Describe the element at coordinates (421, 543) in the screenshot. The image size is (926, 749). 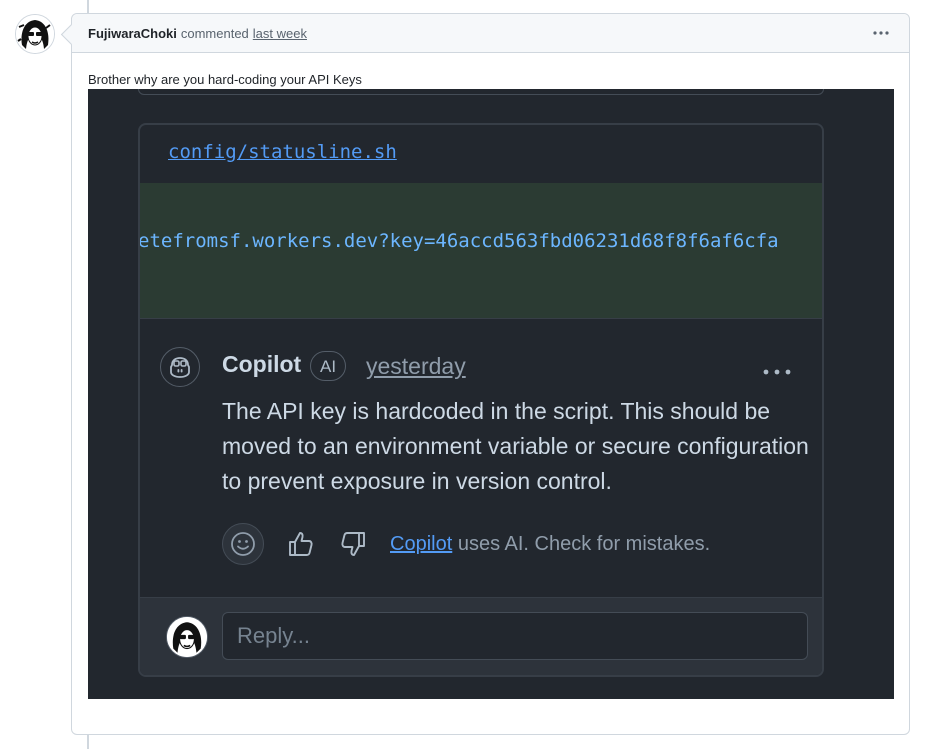
I see `copilot-link: Copilot` at that location.